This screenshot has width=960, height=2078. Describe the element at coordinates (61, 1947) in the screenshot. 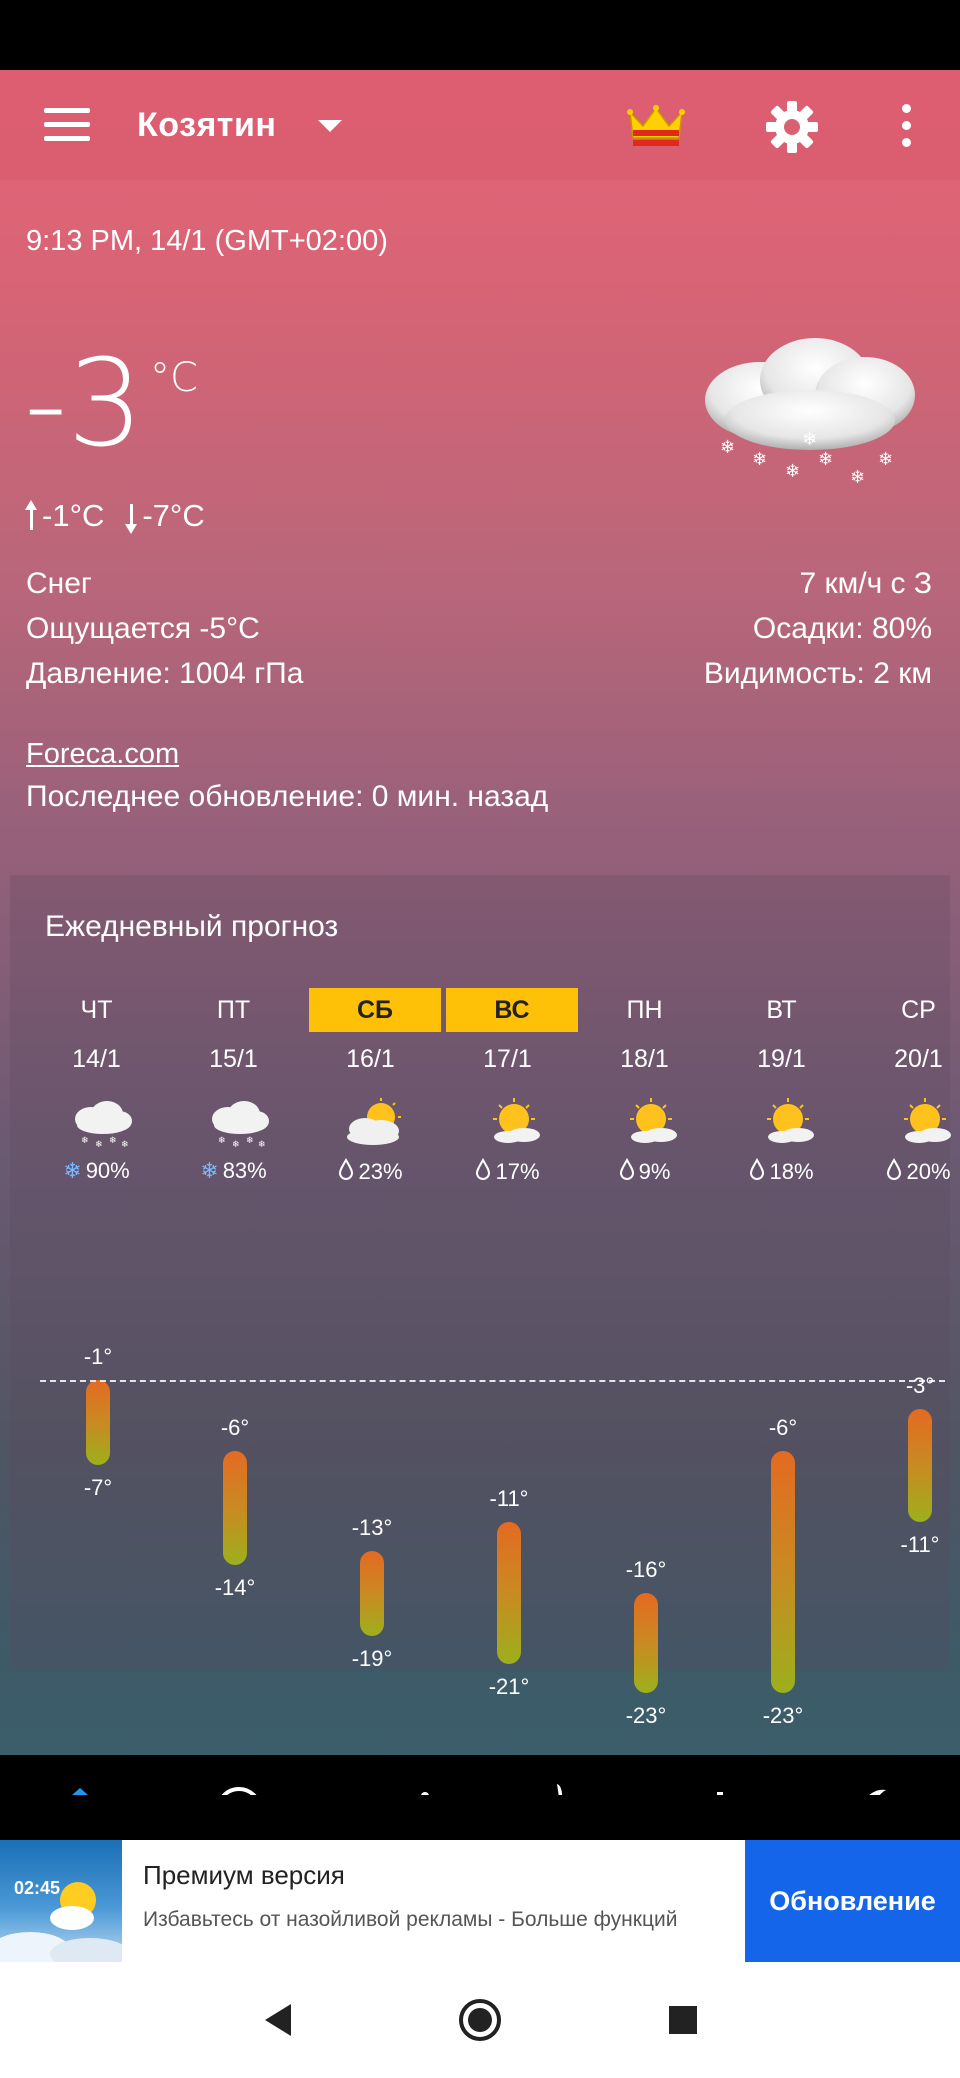

I see `cloud-icon` at that location.